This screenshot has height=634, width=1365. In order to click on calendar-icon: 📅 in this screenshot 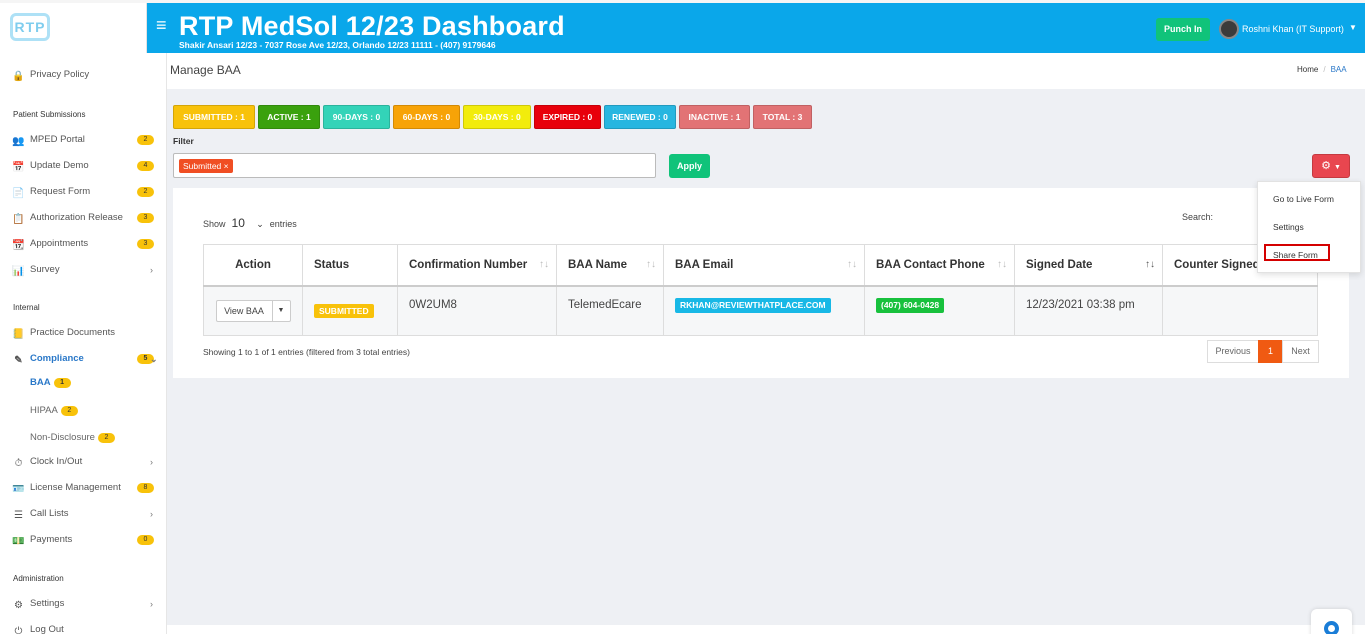, I will do `click(18, 167)`.